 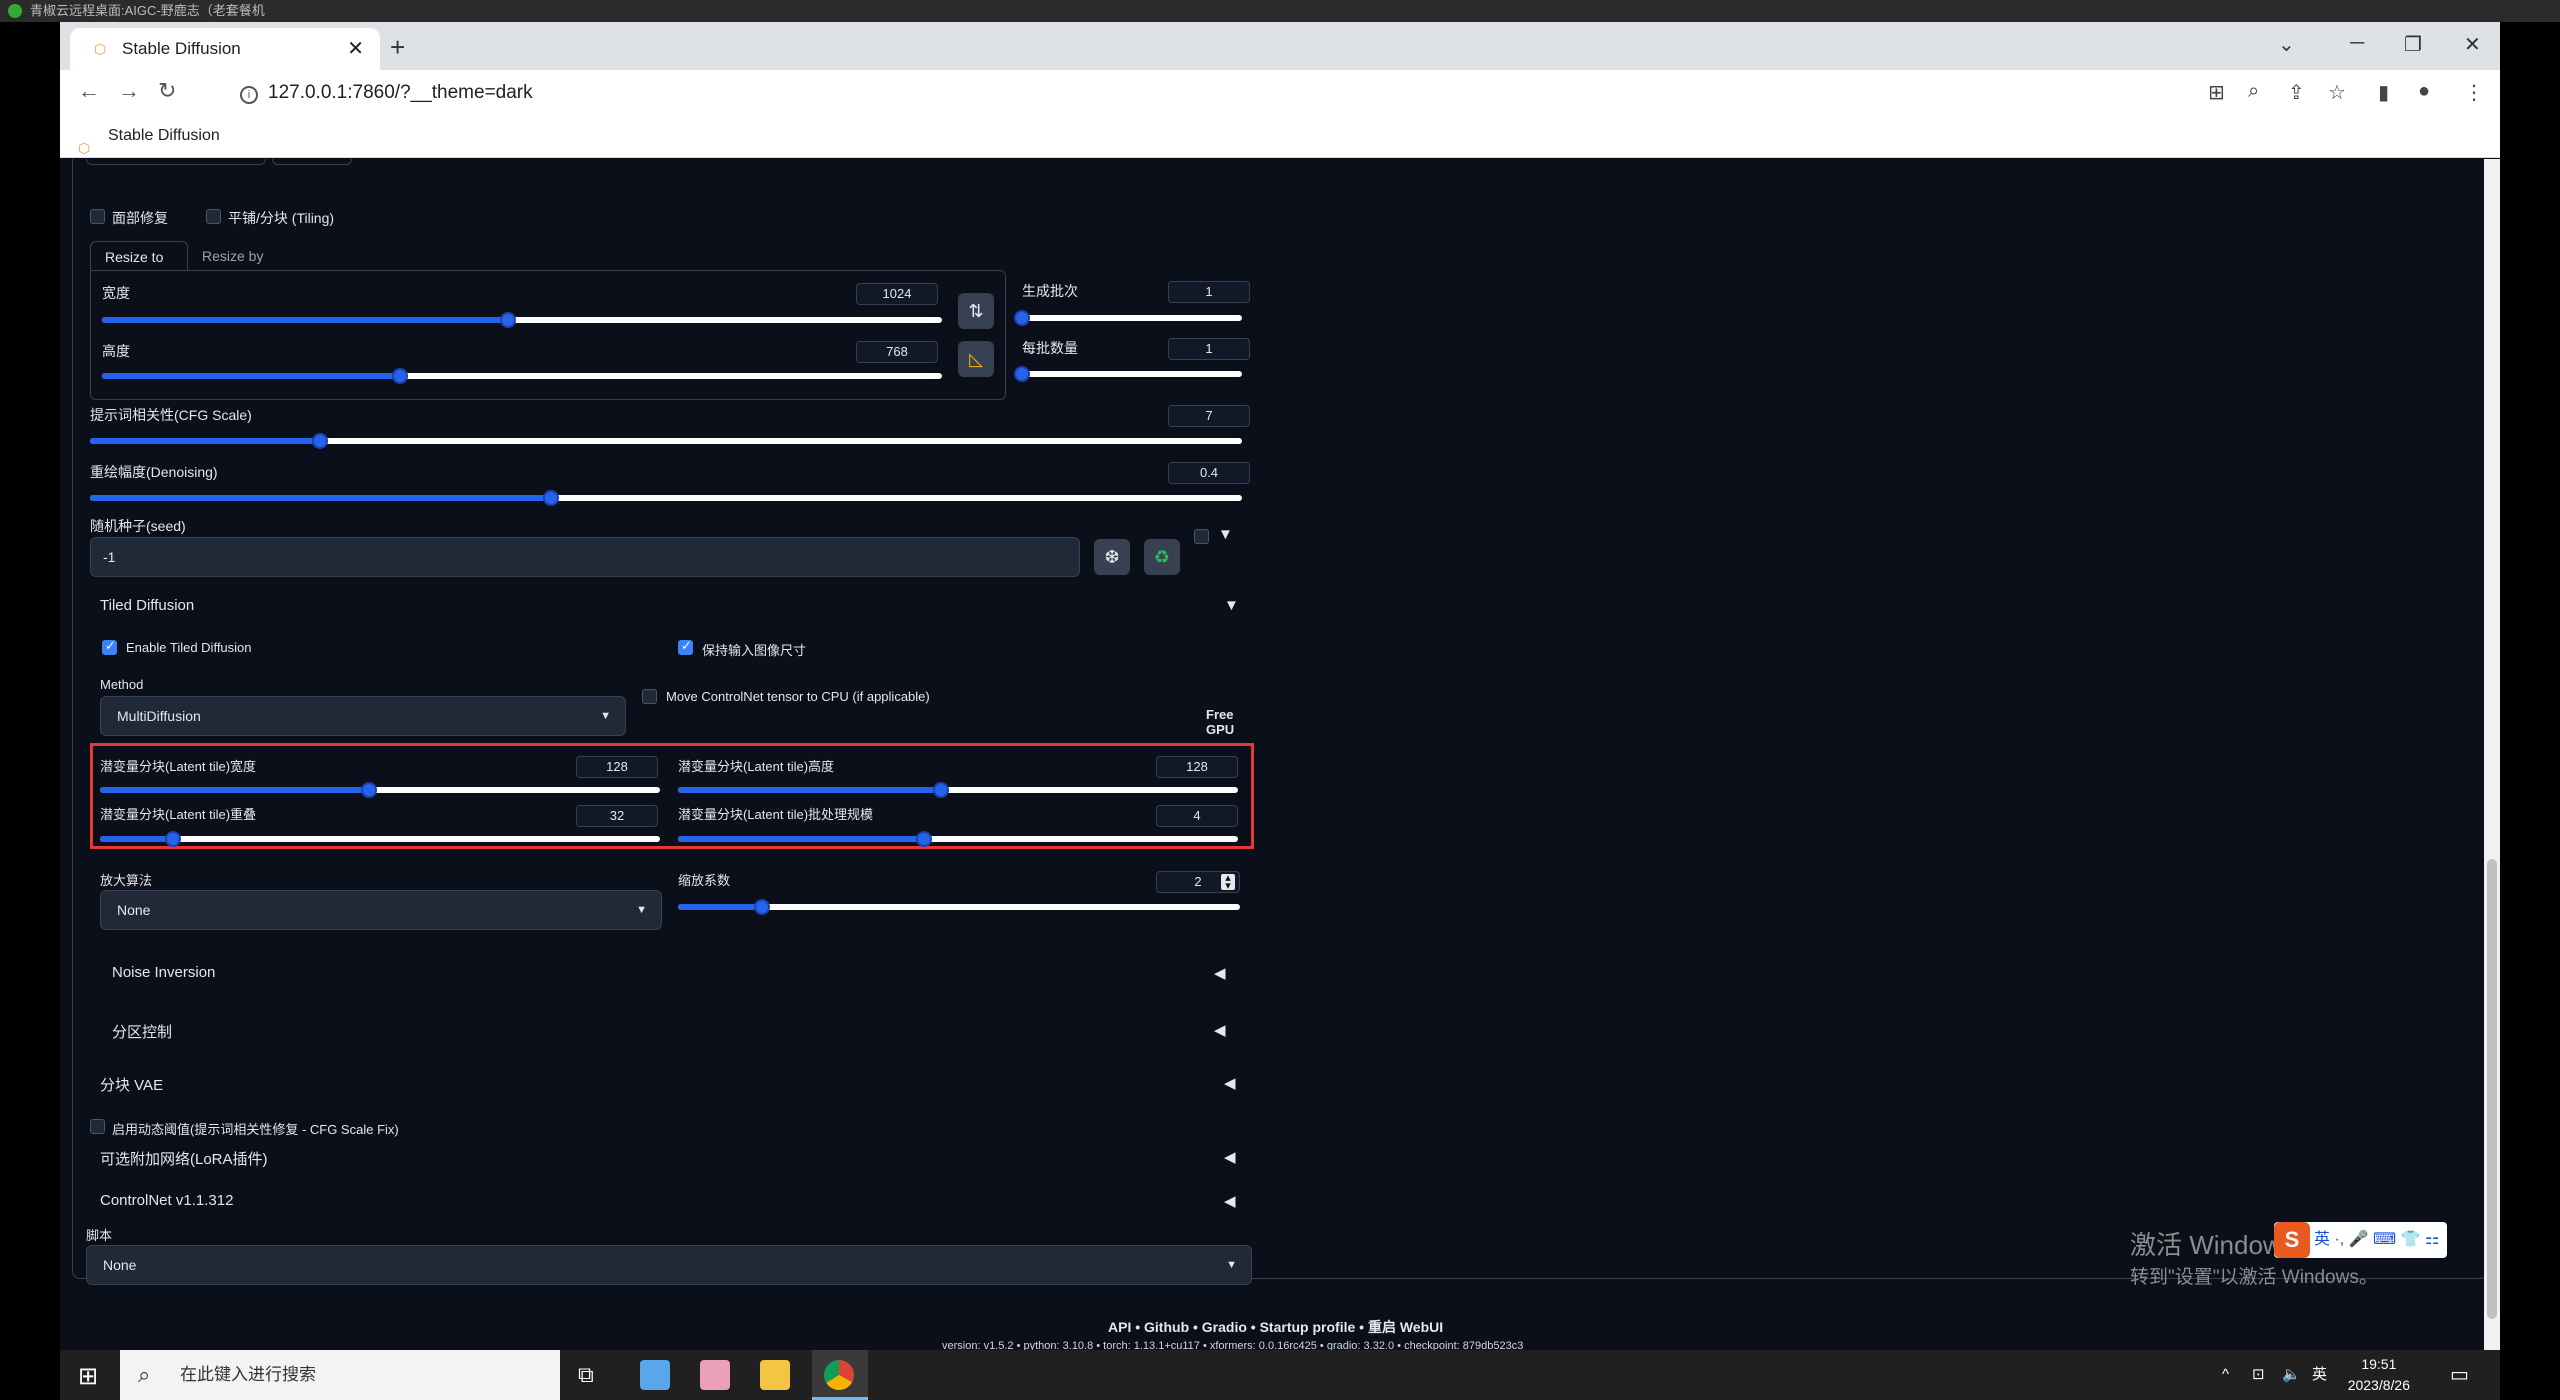 I want to click on close-tab-icon: ✕, so click(x=355, y=49).